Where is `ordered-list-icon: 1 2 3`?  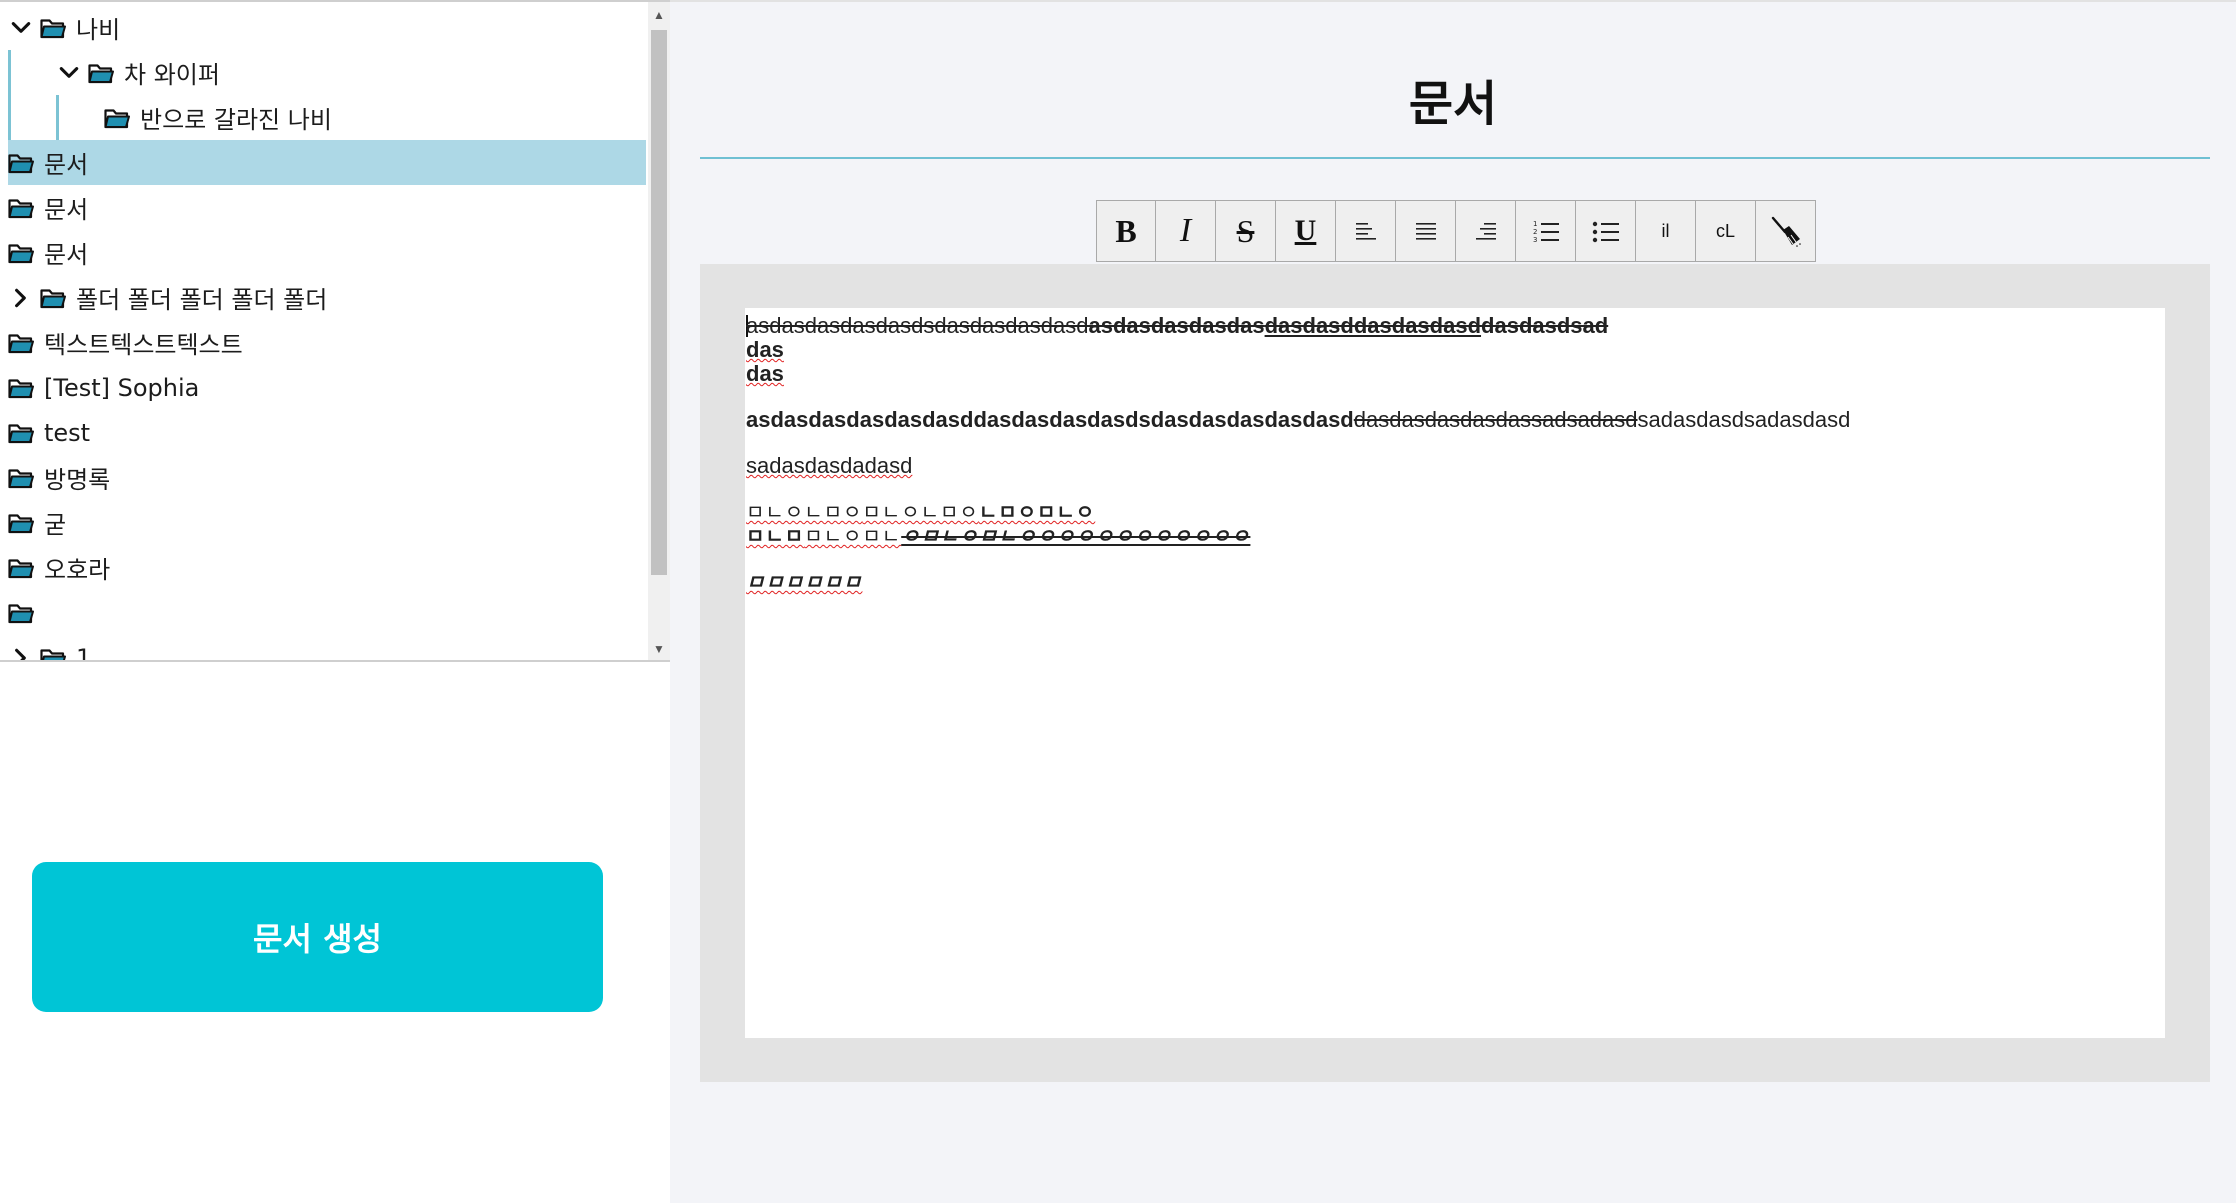
ordered-list-icon: 1 2 3 is located at coordinates (1546, 231).